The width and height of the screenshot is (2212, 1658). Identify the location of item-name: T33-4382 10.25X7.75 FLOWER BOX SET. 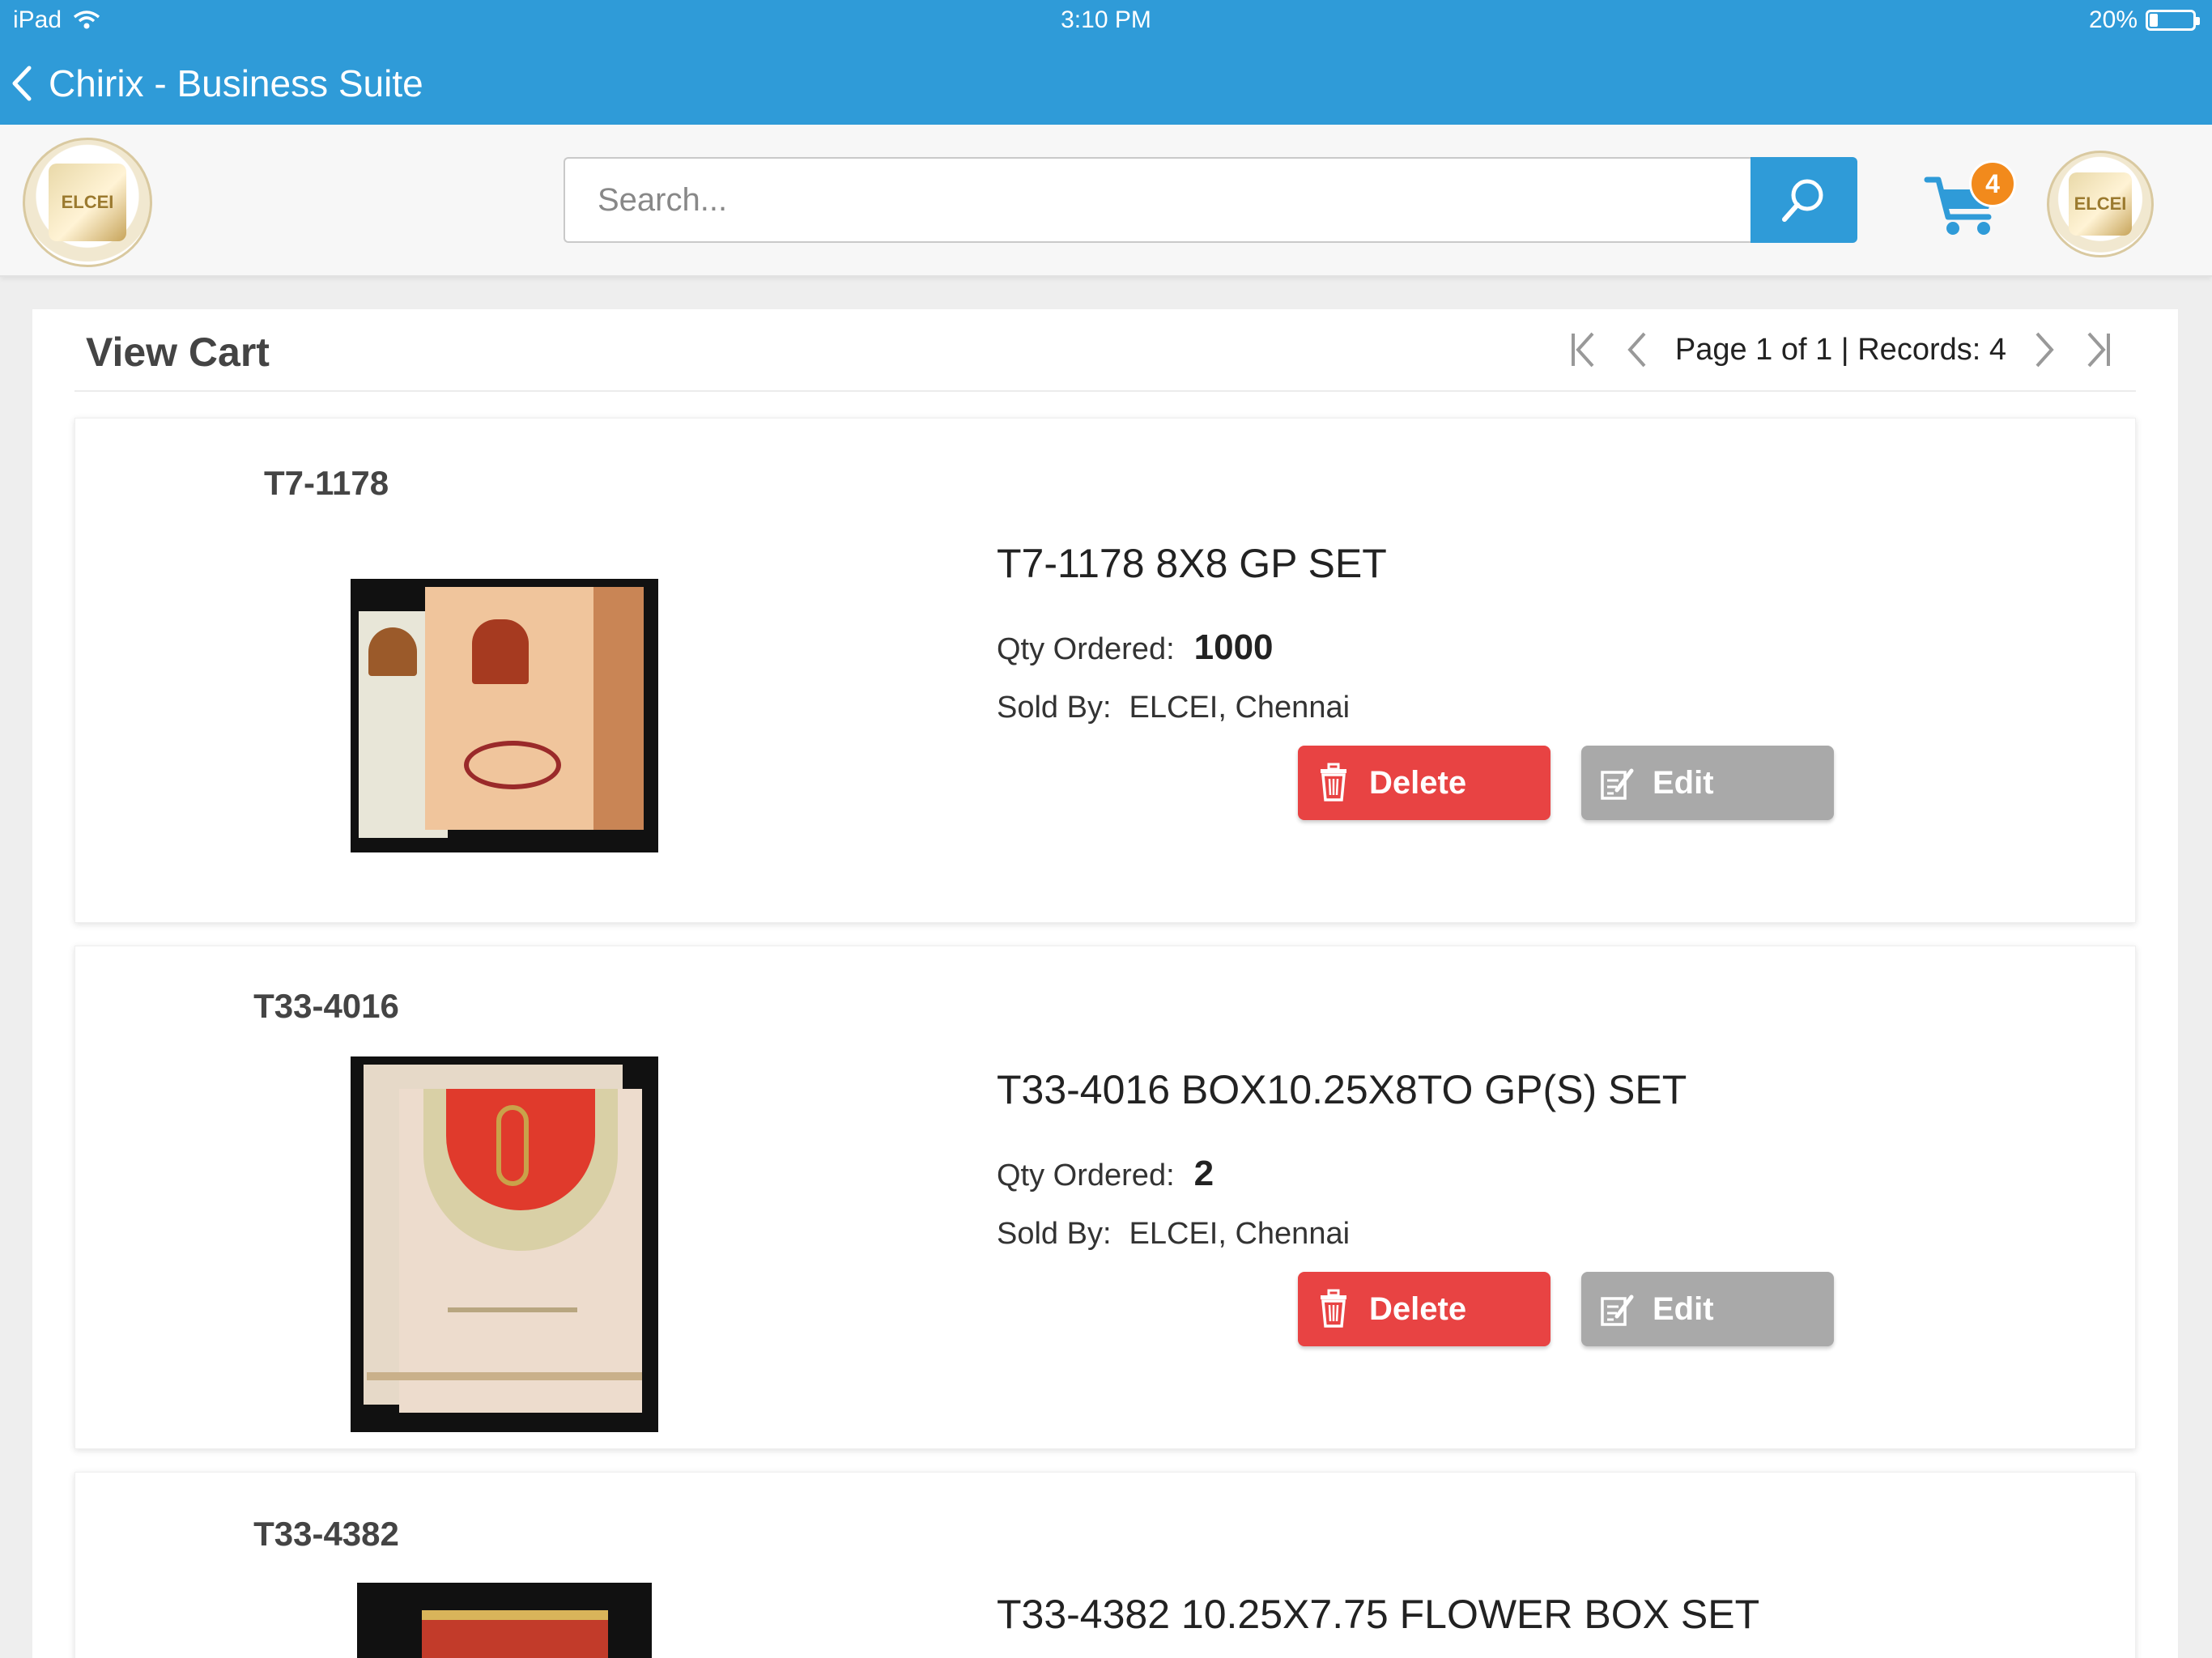
(1379, 1614).